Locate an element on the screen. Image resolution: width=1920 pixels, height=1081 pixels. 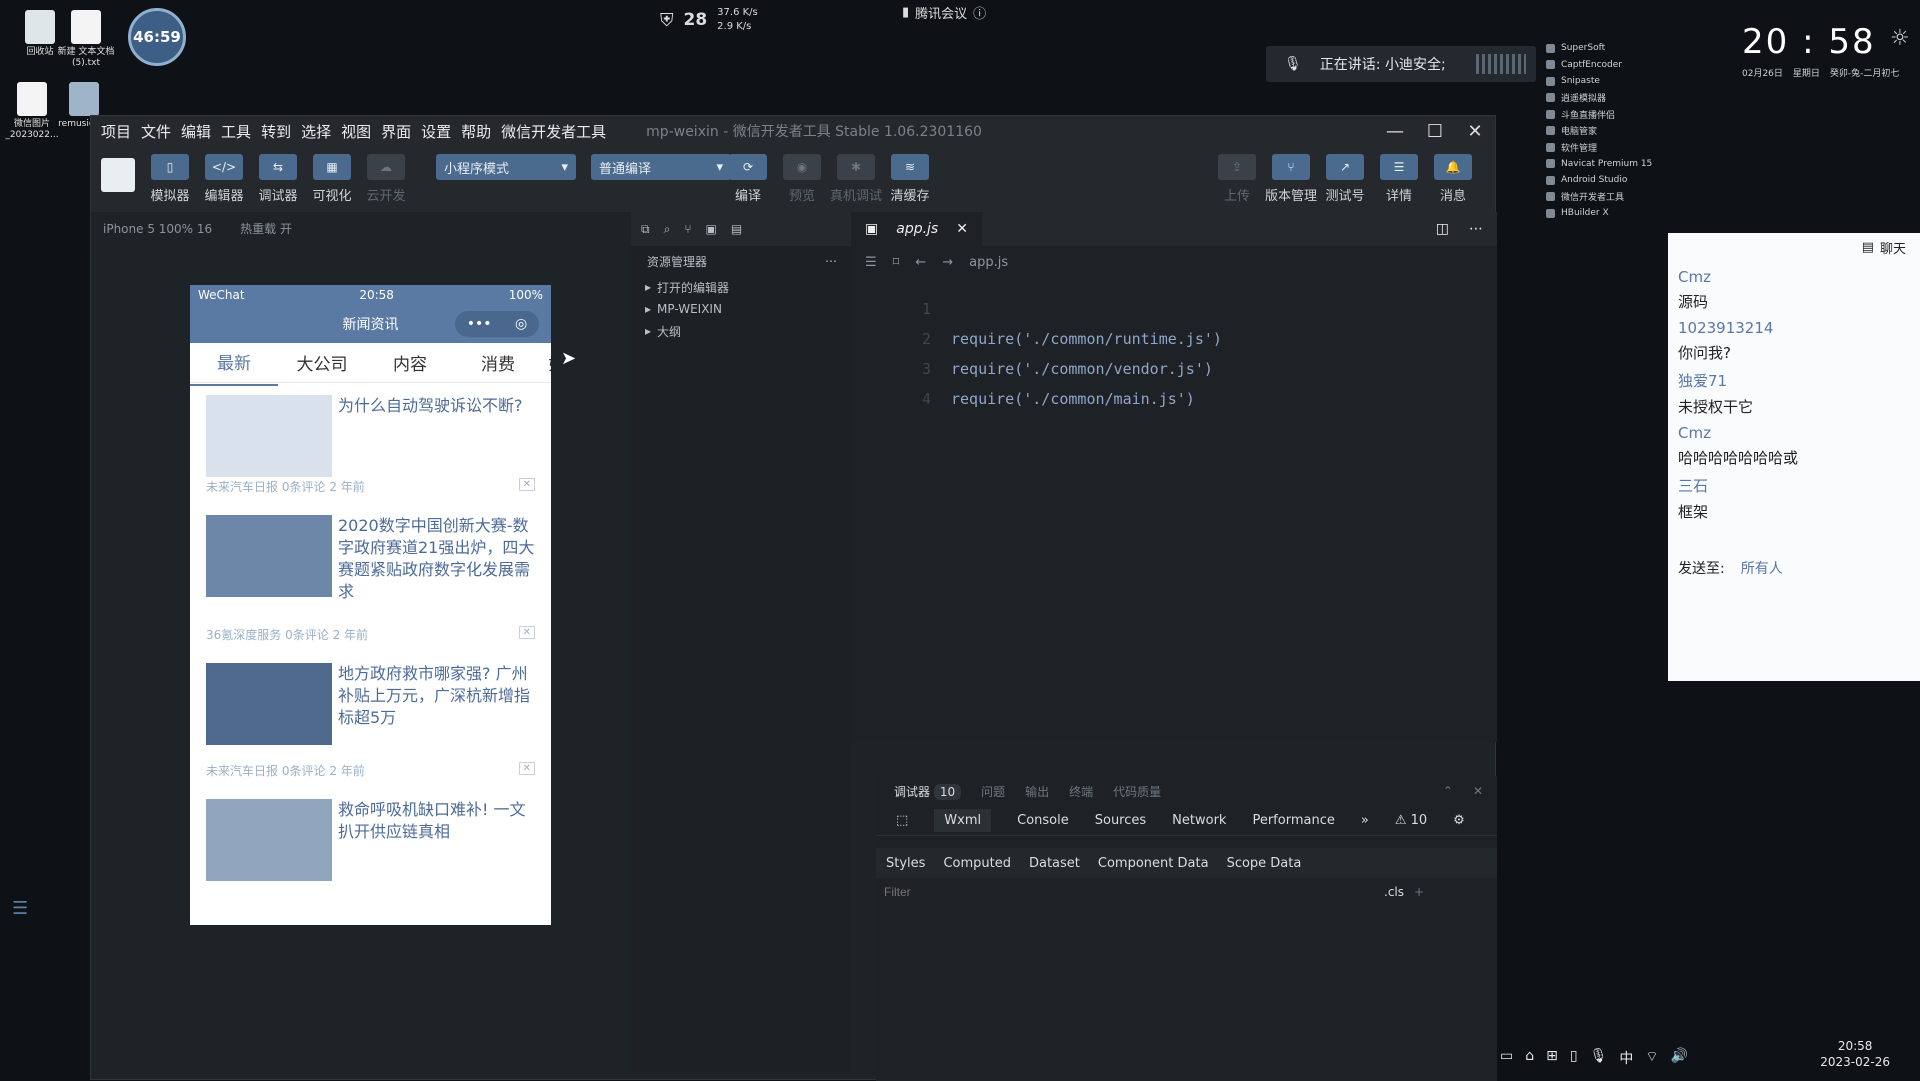
code-line: 2 require('./common/runtime.js') is located at coordinates (1046, 339).